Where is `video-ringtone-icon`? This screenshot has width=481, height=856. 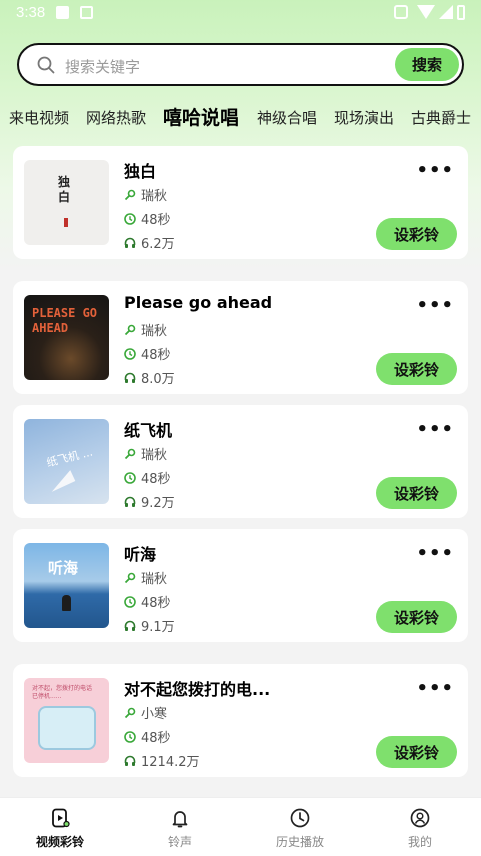 video-ringtone-icon is located at coordinates (61, 818).